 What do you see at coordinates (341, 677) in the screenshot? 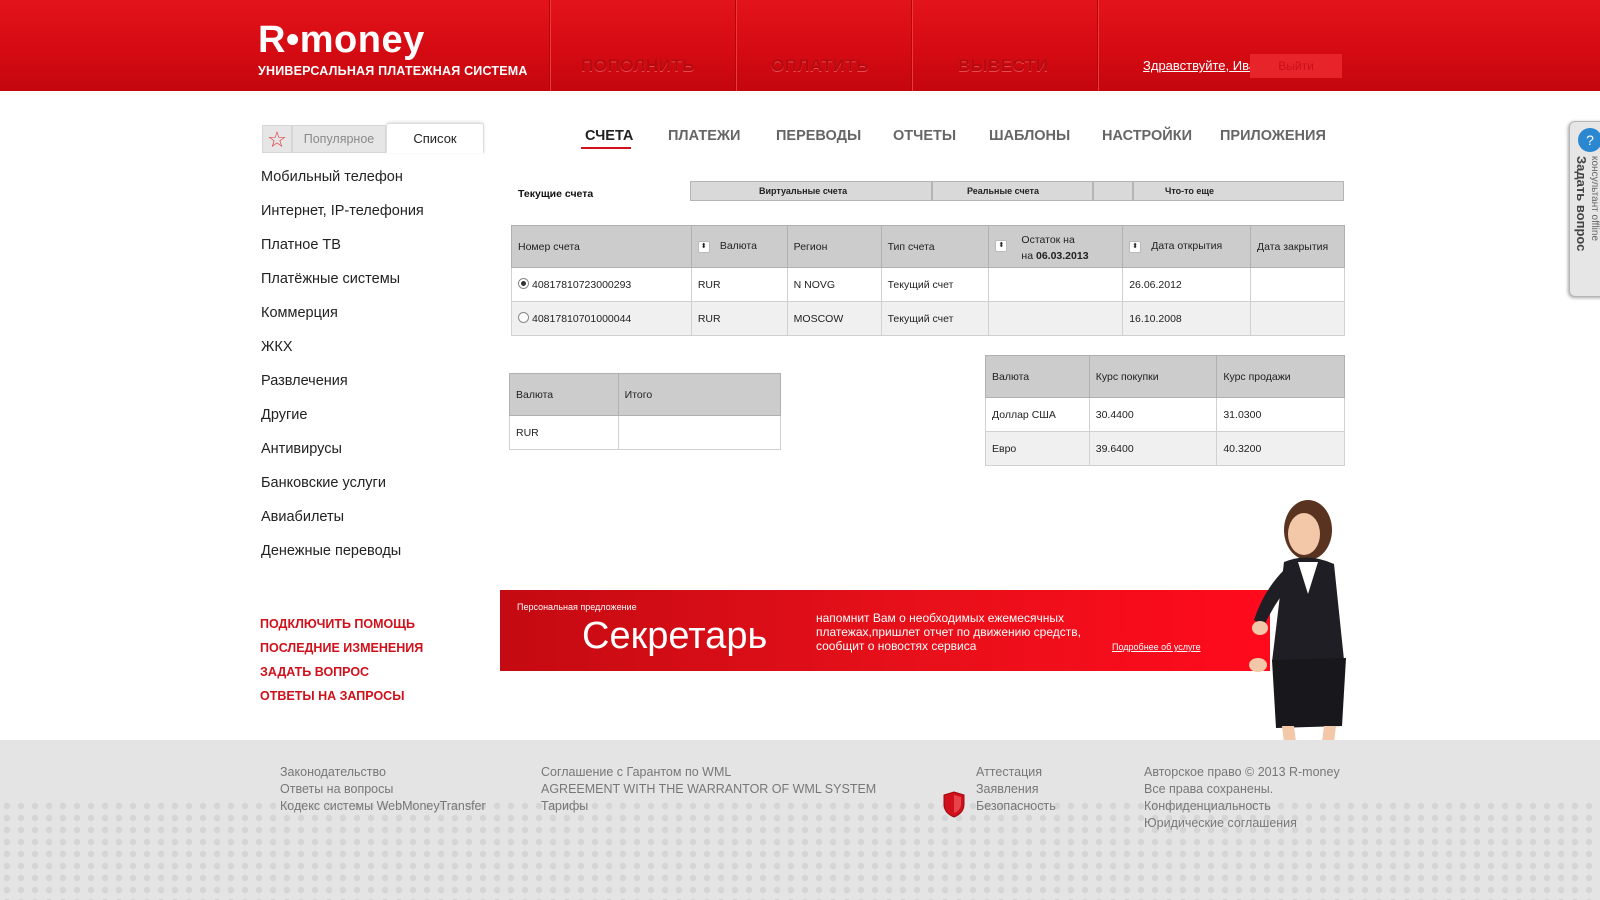
I see `ask-question-link: ЗАДАТЬ ВОПРОС` at bounding box center [341, 677].